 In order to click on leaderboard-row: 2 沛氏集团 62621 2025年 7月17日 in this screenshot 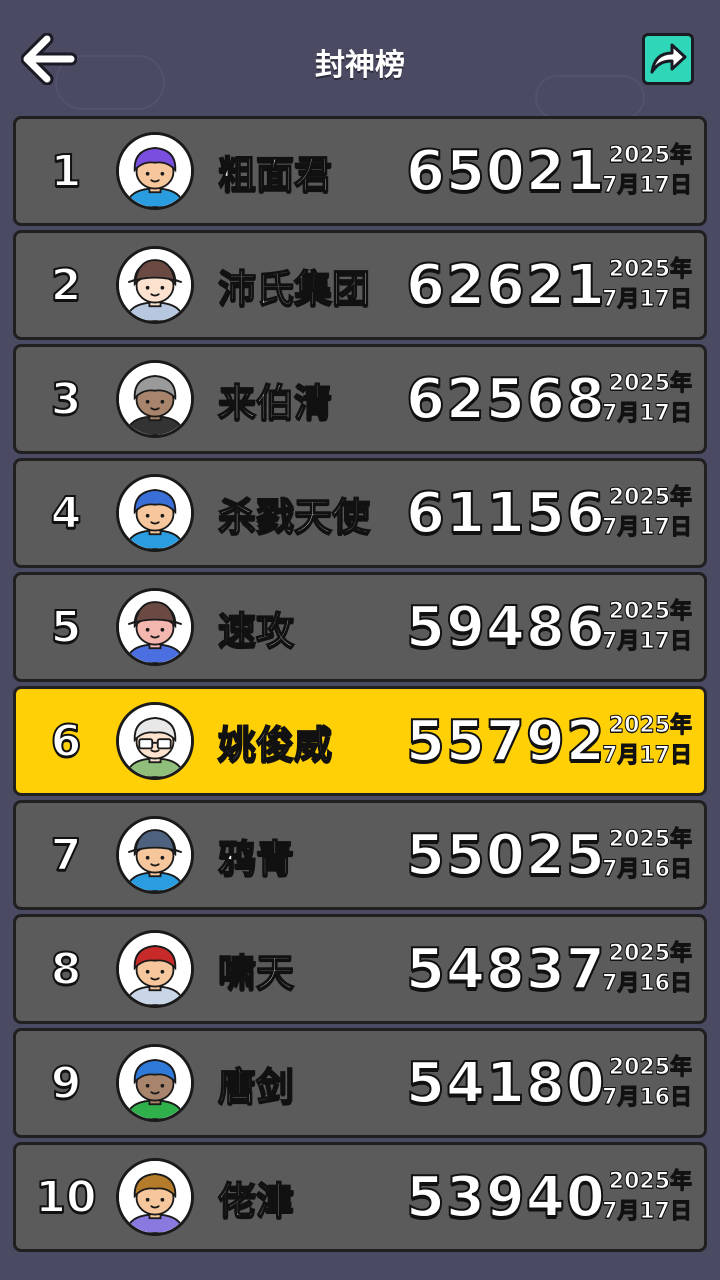, I will do `click(360, 285)`.